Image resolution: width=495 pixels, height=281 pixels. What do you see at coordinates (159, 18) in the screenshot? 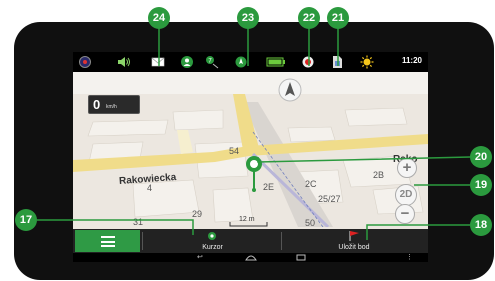
I see `callout-24: 24` at bounding box center [159, 18].